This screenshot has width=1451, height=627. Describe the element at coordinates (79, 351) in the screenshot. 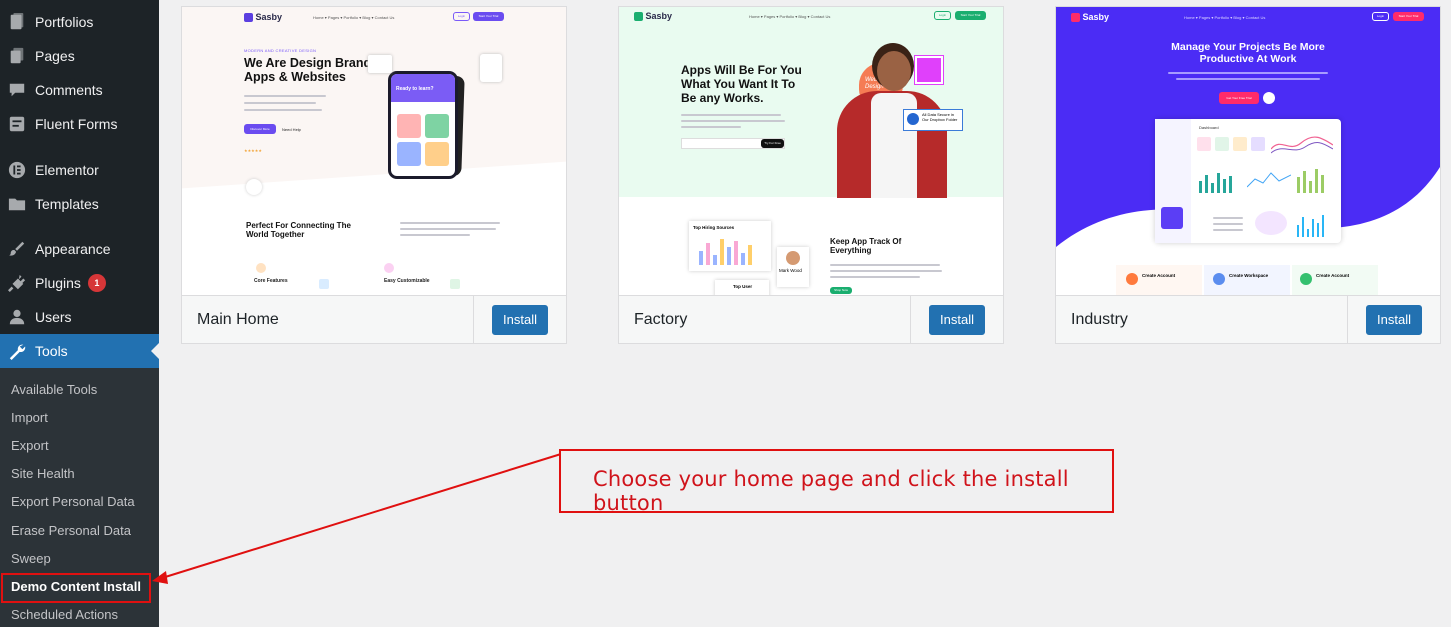

I see `menu-tools: Tools` at that location.